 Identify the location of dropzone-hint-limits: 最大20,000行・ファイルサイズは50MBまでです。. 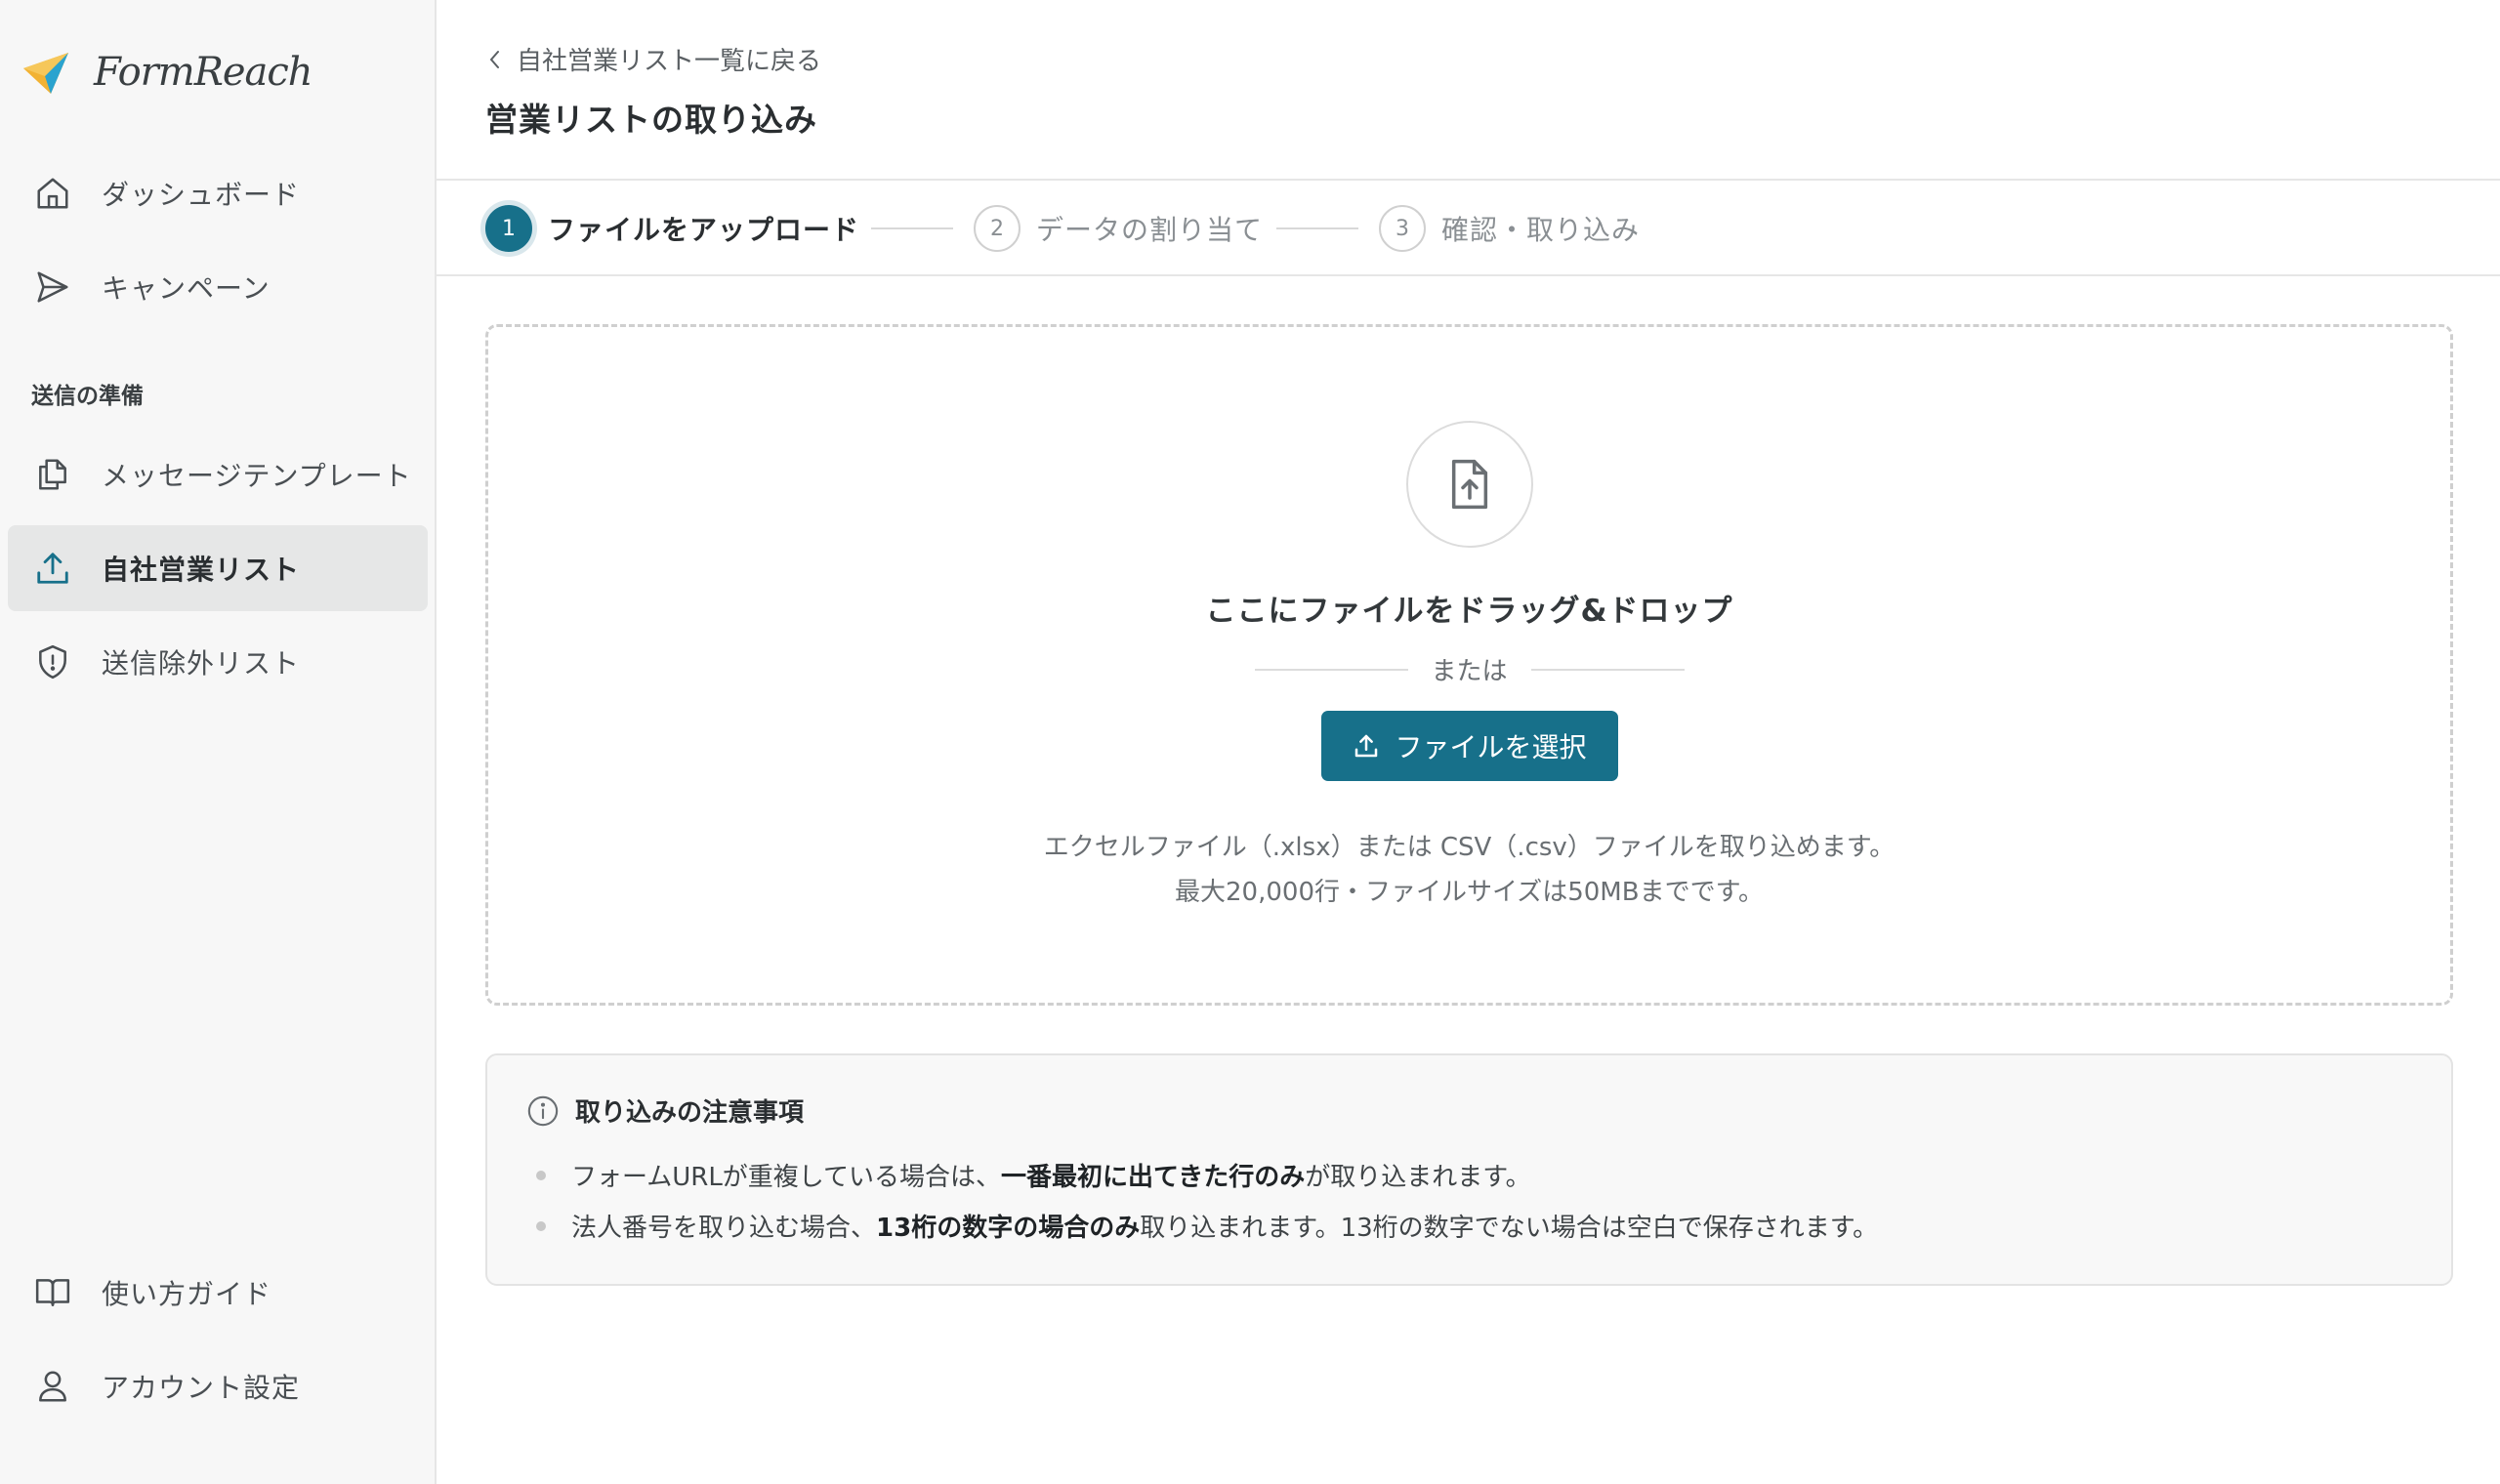
(1469, 893).